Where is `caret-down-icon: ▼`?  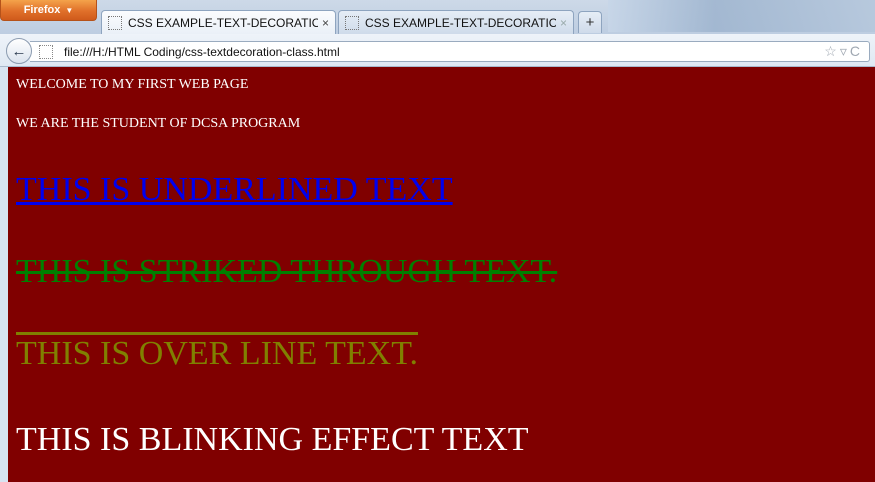 caret-down-icon: ▼ is located at coordinates (69, 10).